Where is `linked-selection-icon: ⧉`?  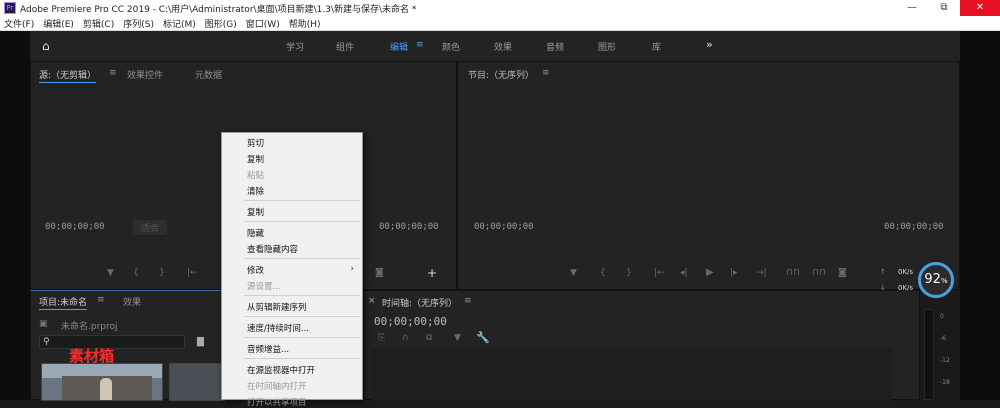
linked-selection-icon: ⧉ is located at coordinates (429, 338).